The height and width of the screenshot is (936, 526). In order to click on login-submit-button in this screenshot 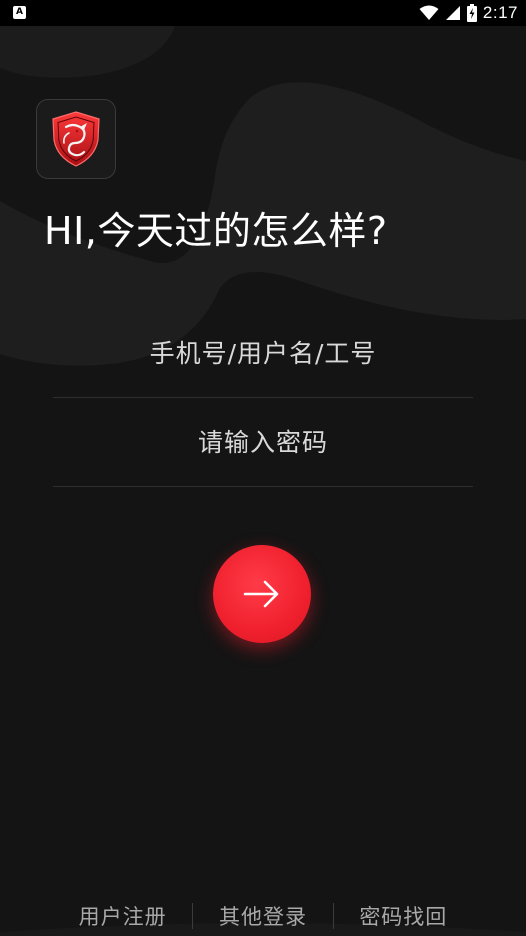, I will do `click(262, 594)`.